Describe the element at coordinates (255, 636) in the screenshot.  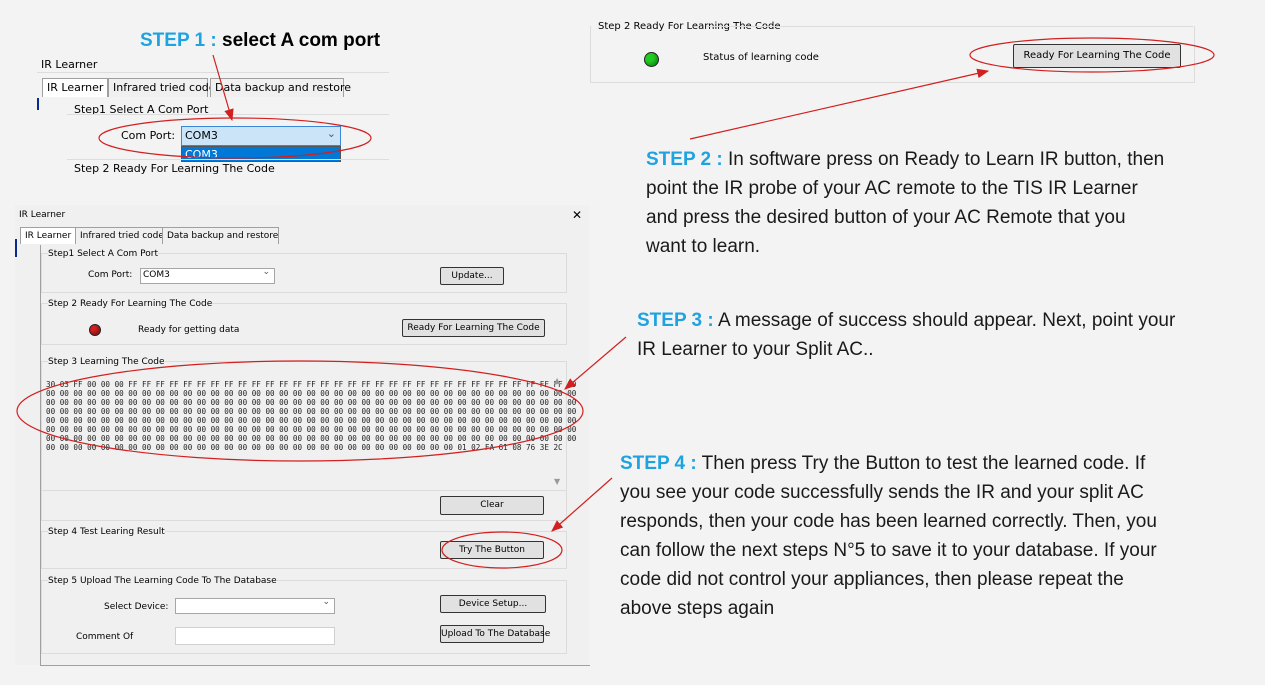
I see `comment-input` at that location.